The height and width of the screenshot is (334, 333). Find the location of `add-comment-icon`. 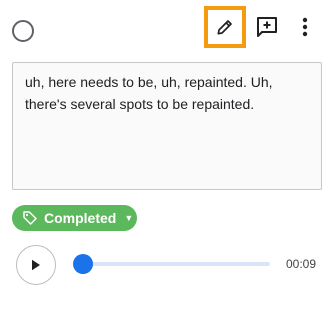

add-comment-icon is located at coordinates (267, 27).